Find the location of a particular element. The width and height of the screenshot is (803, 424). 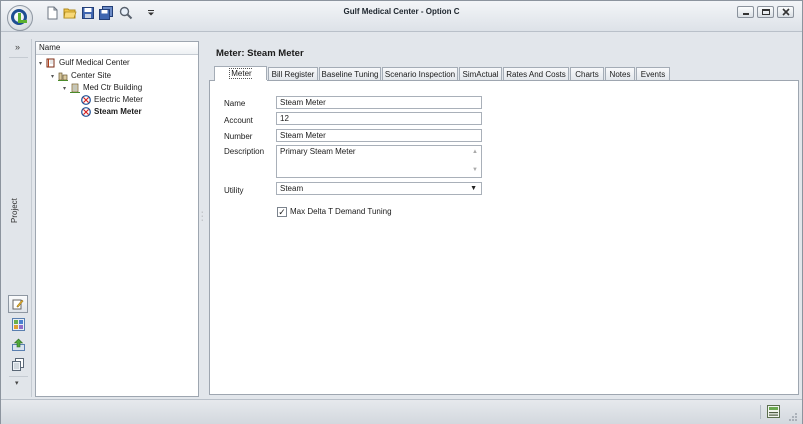

page-title: Meter: Steam Meter is located at coordinates (260, 53).